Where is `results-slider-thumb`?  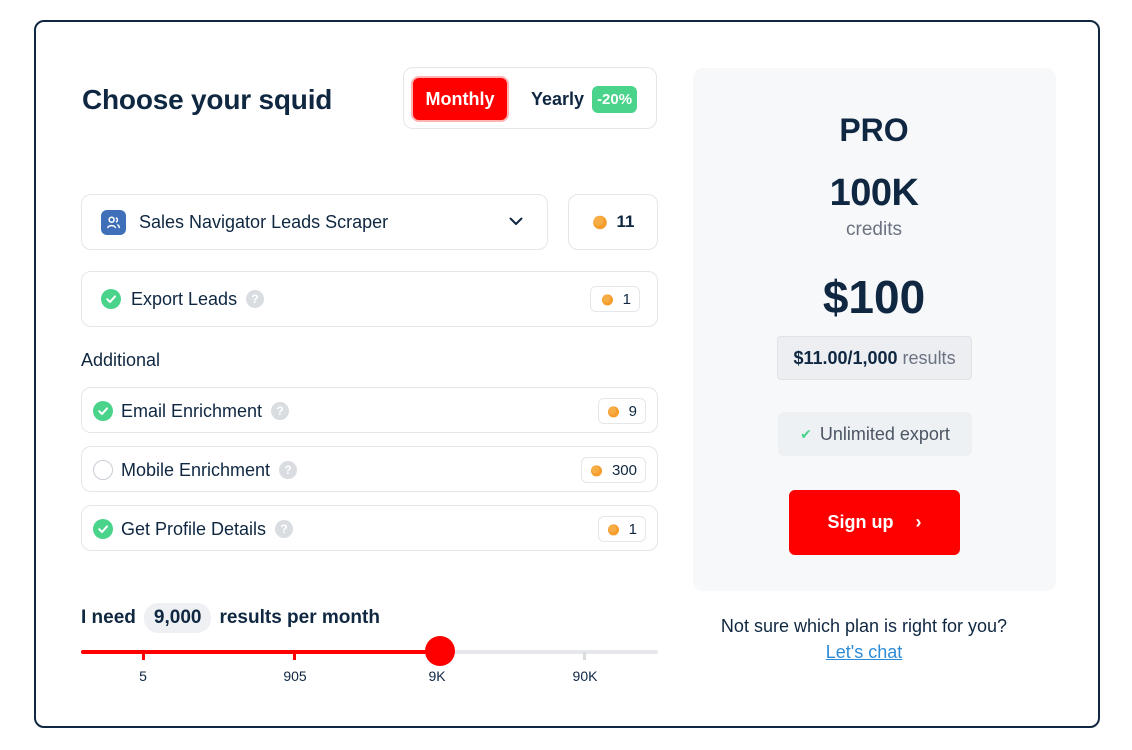 results-slider-thumb is located at coordinates (440, 651).